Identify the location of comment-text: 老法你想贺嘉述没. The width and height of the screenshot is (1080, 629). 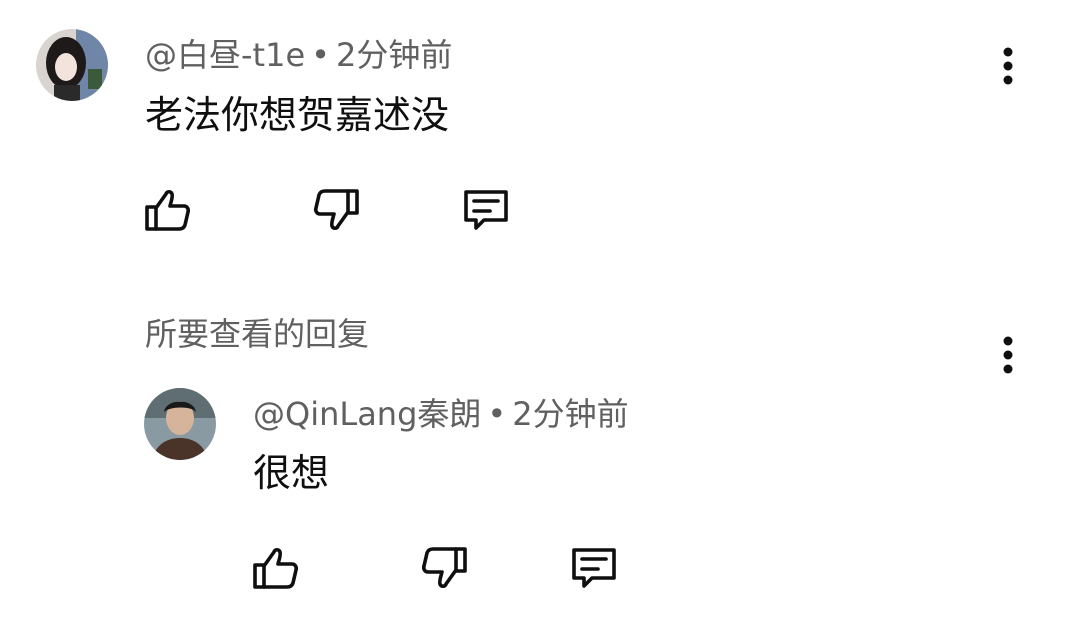
(297, 115).